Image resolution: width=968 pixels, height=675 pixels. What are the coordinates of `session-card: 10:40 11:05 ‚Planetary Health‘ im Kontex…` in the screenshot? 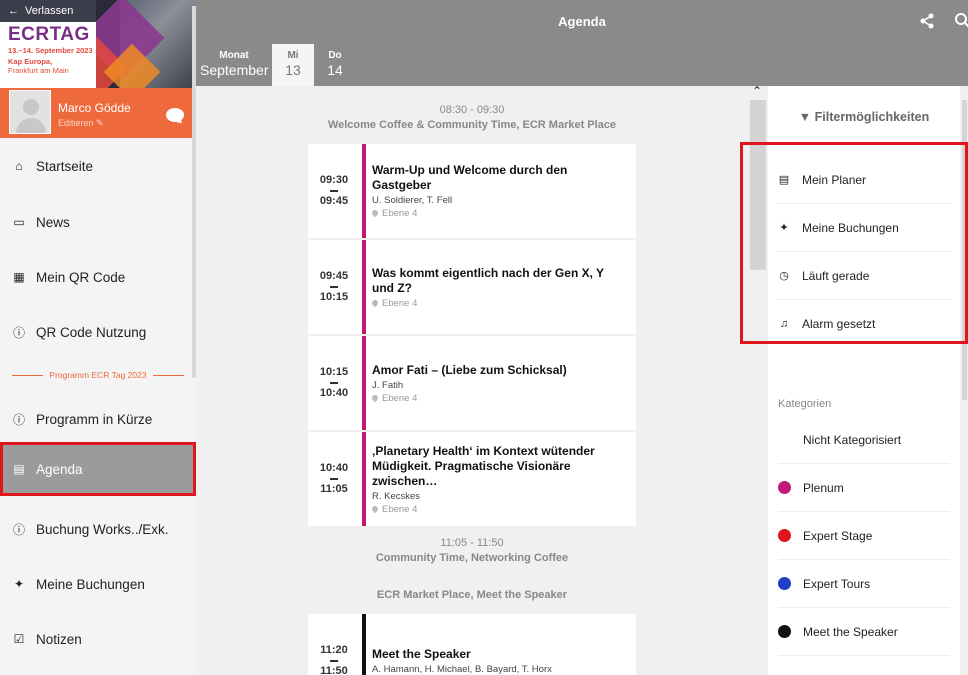 It's located at (472, 479).